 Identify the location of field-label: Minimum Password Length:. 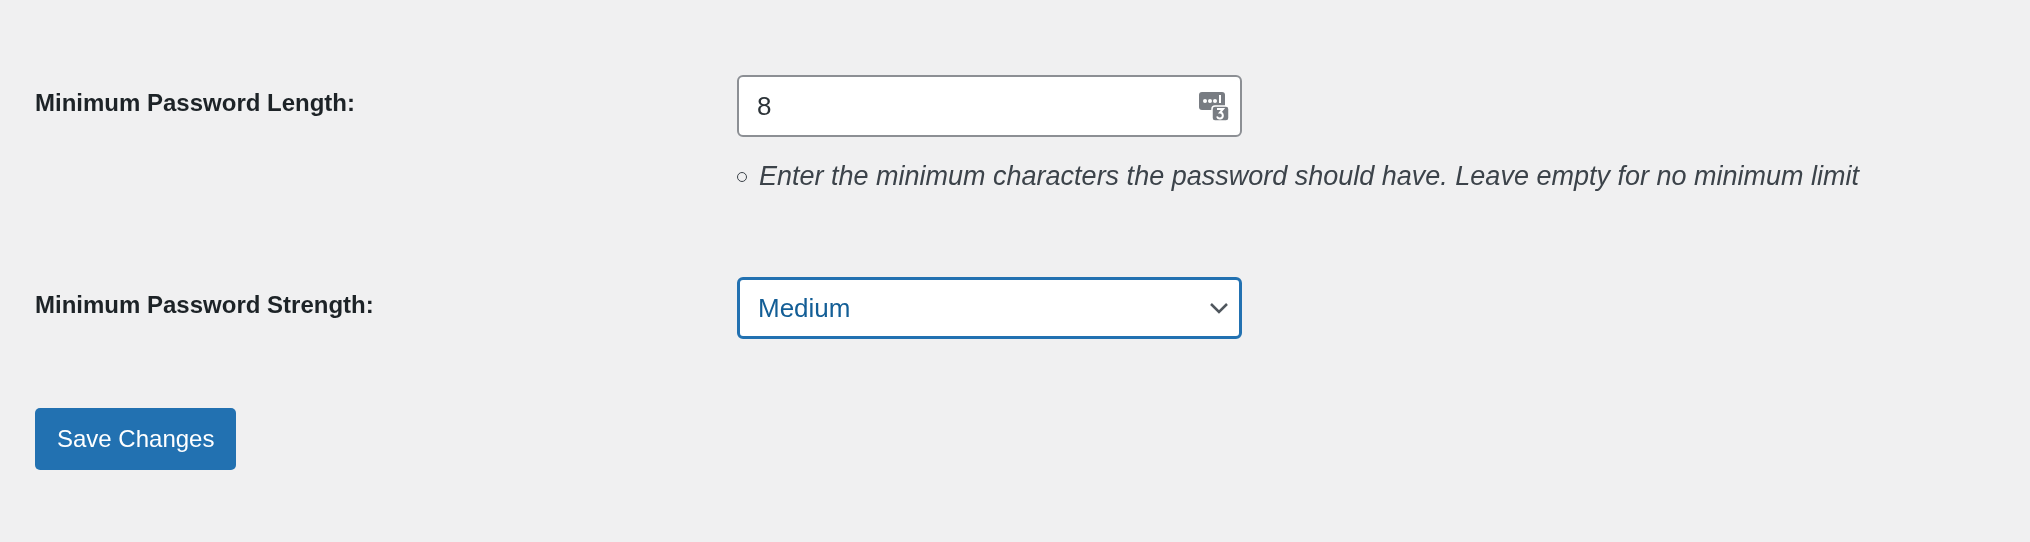
(195, 103).